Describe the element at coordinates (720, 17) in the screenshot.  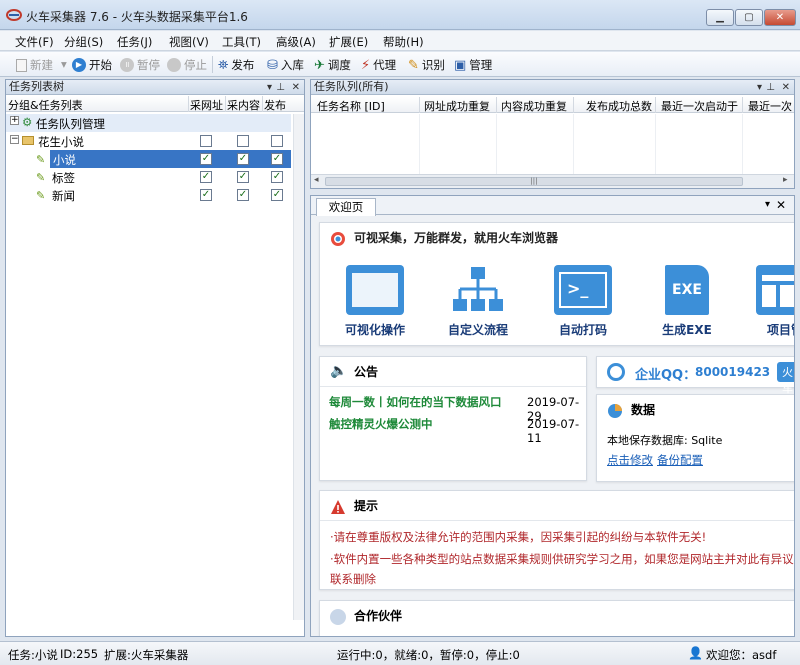
I see `minimize-button: ▁` at that location.